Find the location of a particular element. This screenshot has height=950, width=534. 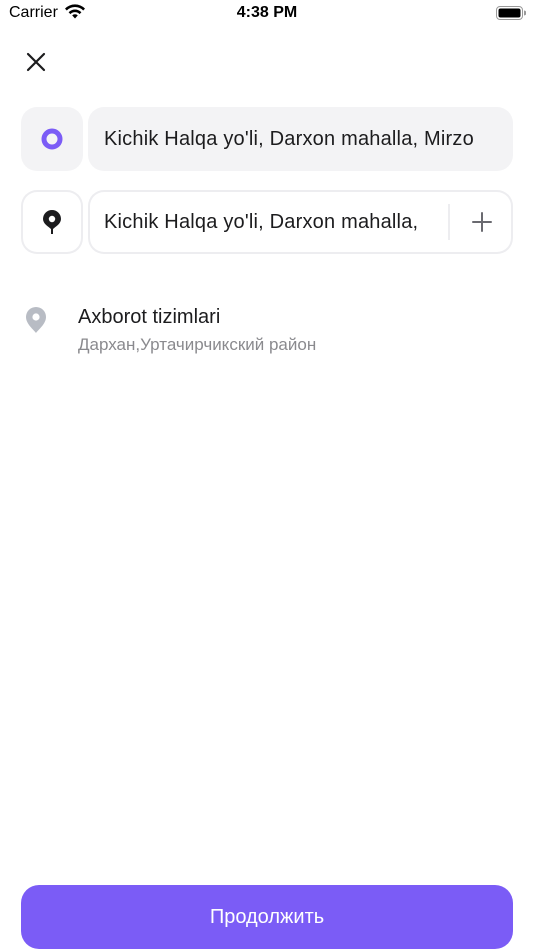

plus-icon is located at coordinates (481, 222).